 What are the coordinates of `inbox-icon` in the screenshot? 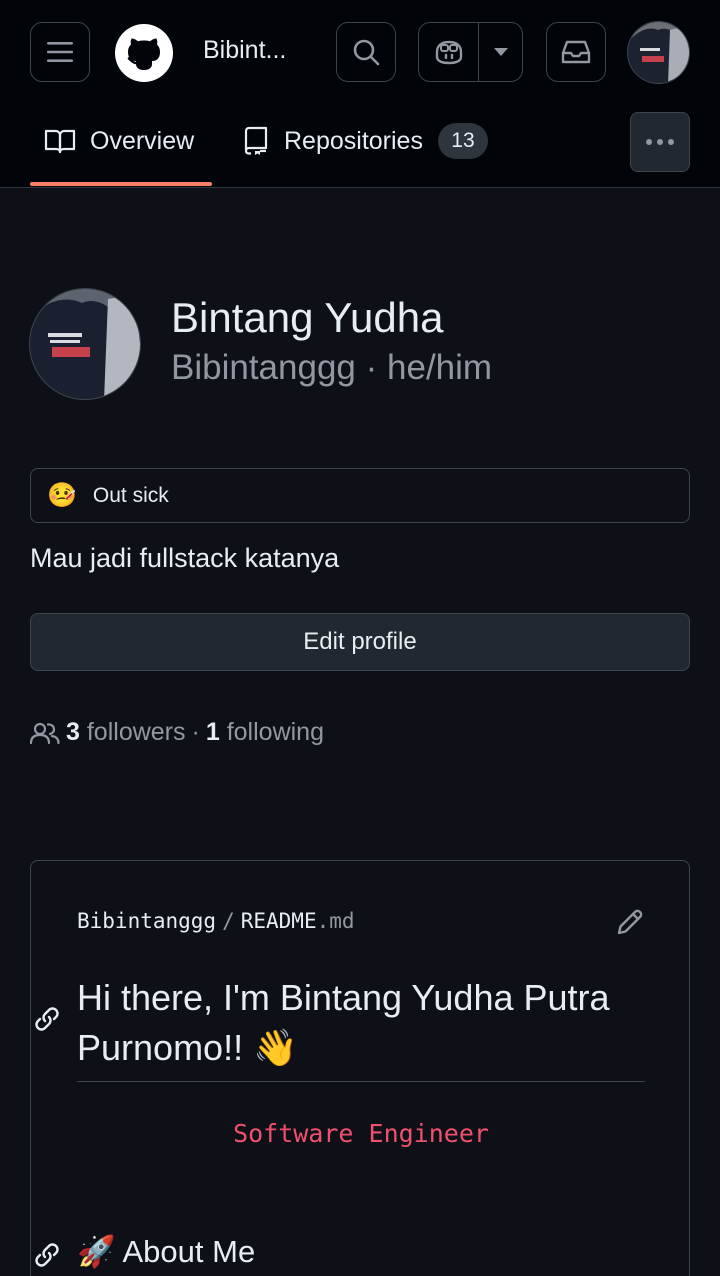 It's located at (576, 52).